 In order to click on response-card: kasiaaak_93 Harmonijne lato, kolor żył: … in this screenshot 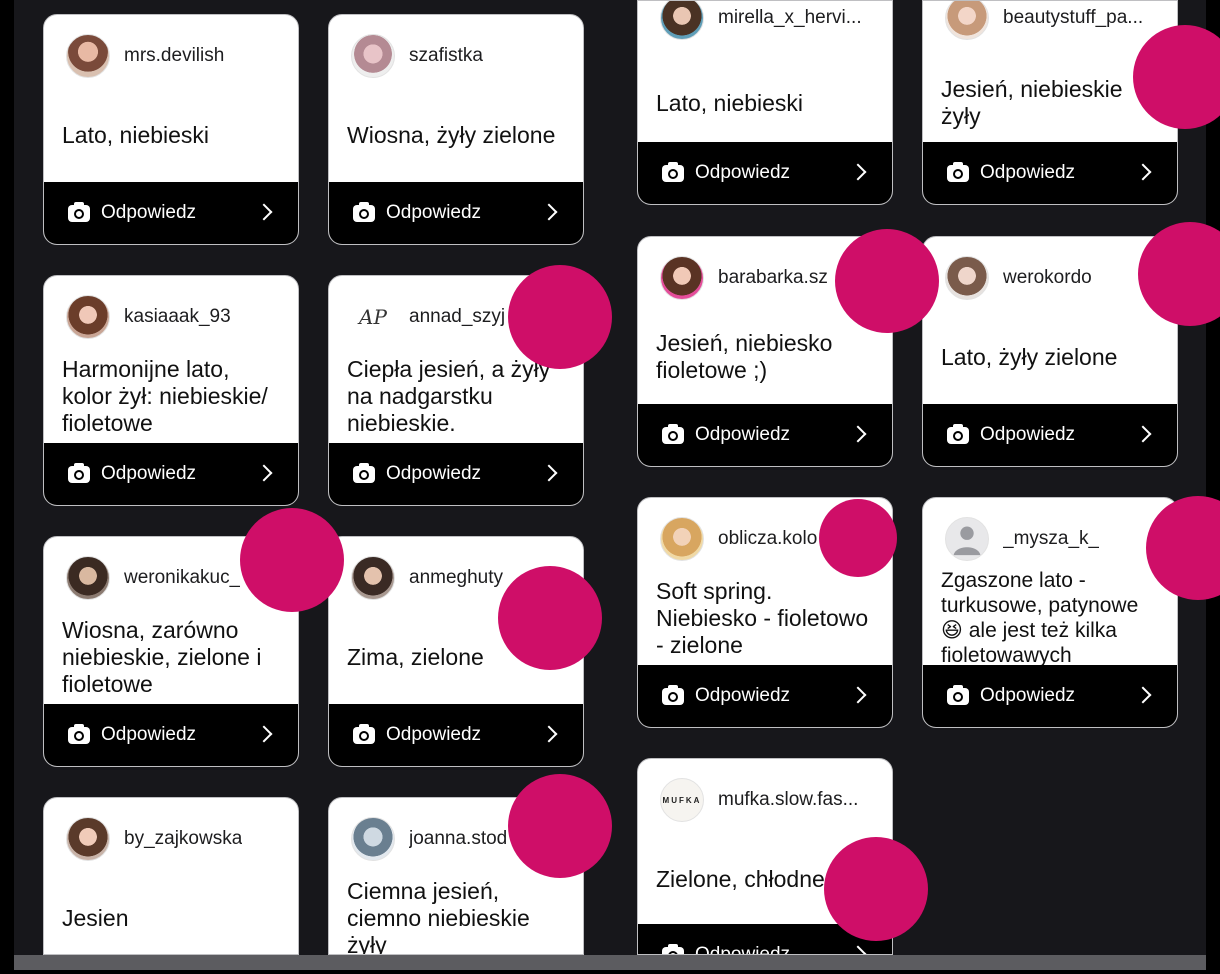, I will do `click(171, 390)`.